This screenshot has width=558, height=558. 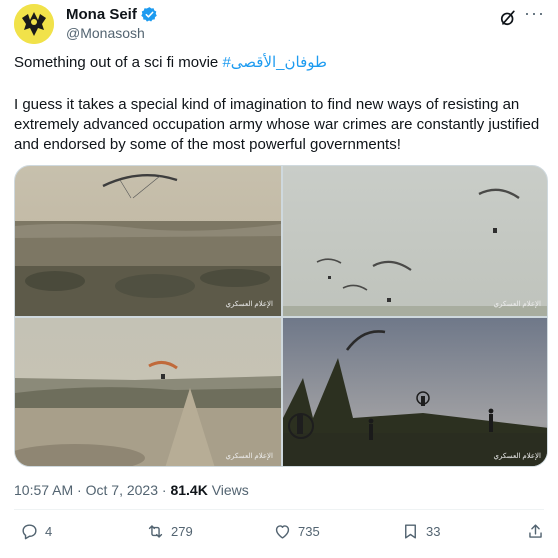 I want to click on media-photo-1: الإعلام العسكري, so click(x=148, y=241).